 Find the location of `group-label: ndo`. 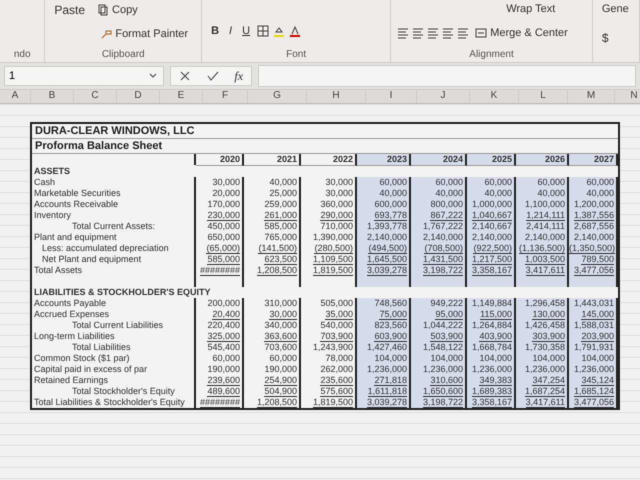

group-label: ndo is located at coordinates (22, 54).